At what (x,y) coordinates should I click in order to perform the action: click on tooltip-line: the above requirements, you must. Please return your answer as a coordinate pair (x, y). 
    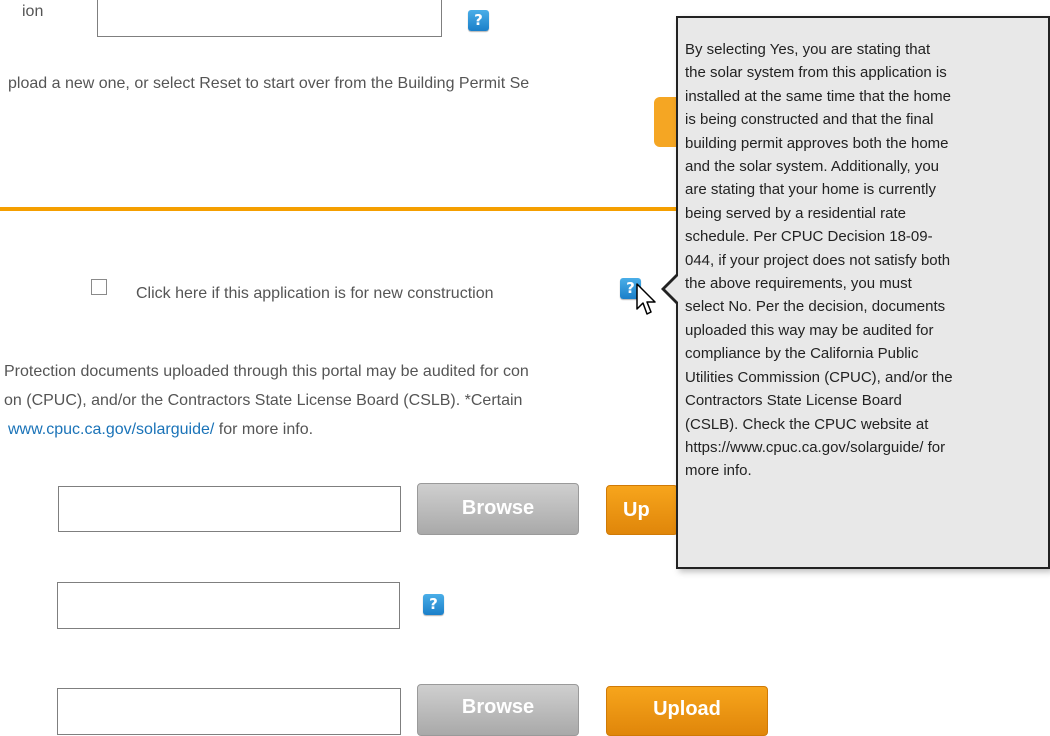
    Looking at the image, I should click on (798, 284).